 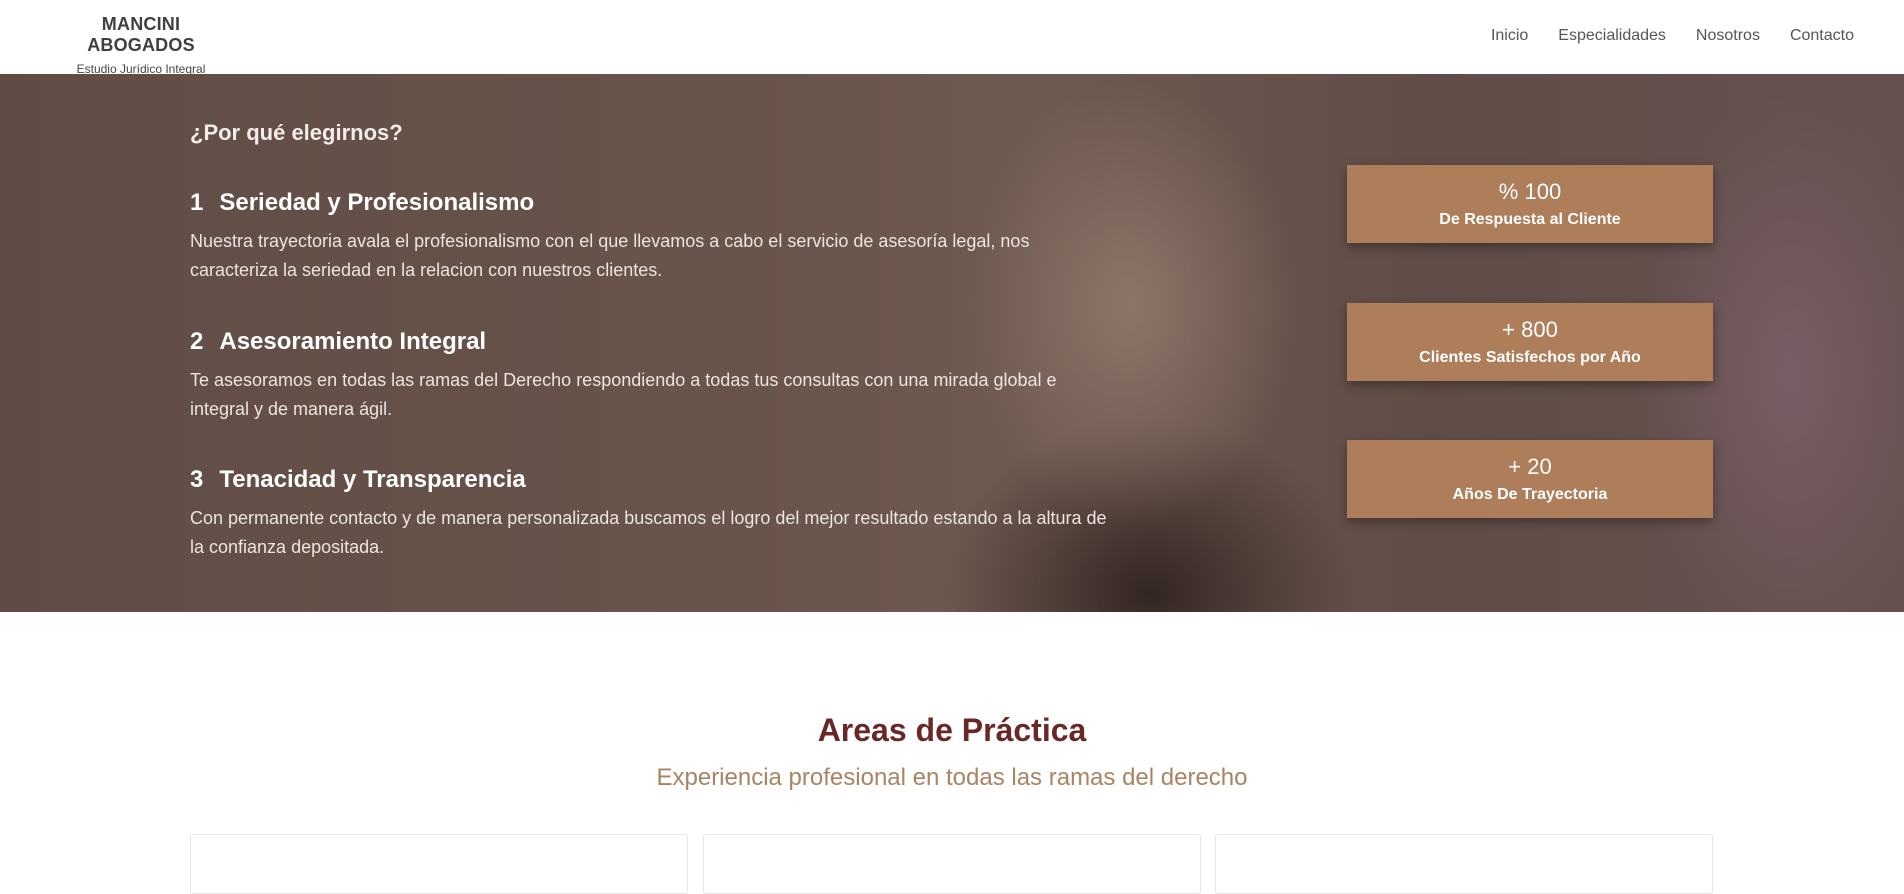 What do you see at coordinates (1612, 36) in the screenshot?
I see `nav-link-especialidades: Especialidades` at bounding box center [1612, 36].